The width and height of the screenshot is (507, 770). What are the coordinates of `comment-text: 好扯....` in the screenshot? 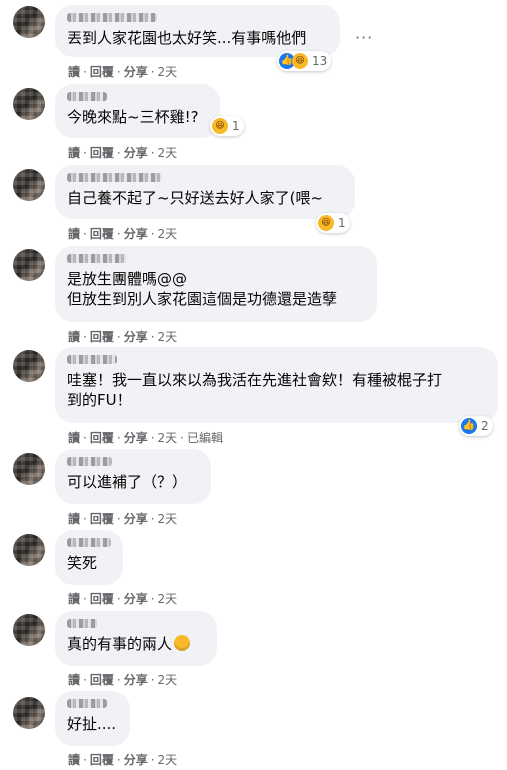 It's located at (92, 724).